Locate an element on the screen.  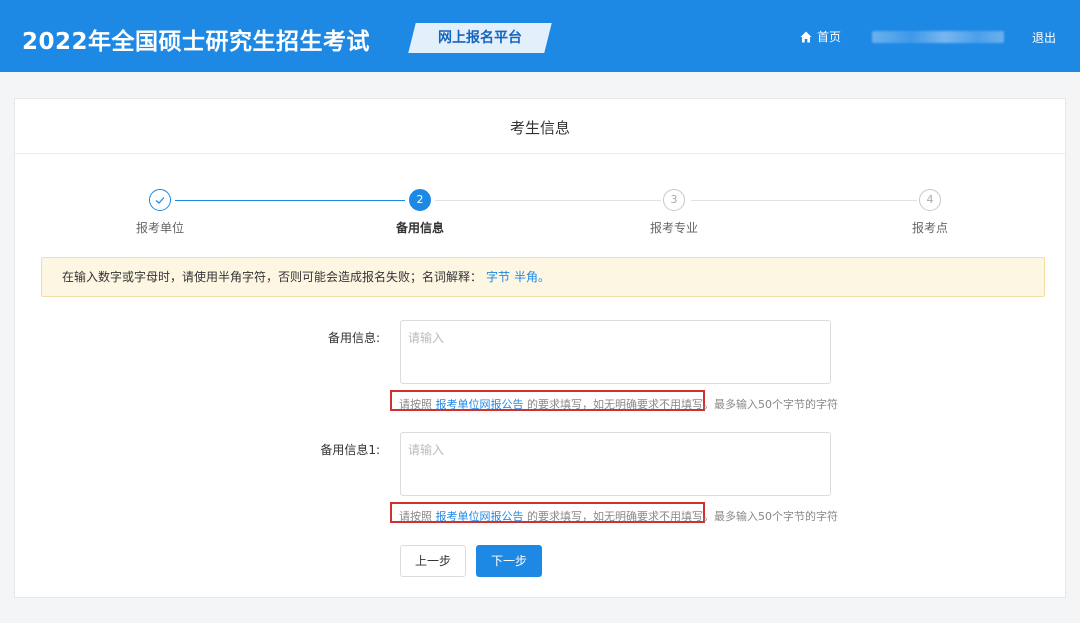
top-header: 2022年全国硕士研究生招生考试 网上报名平台 首页 退出 is located at coordinates (540, 36).